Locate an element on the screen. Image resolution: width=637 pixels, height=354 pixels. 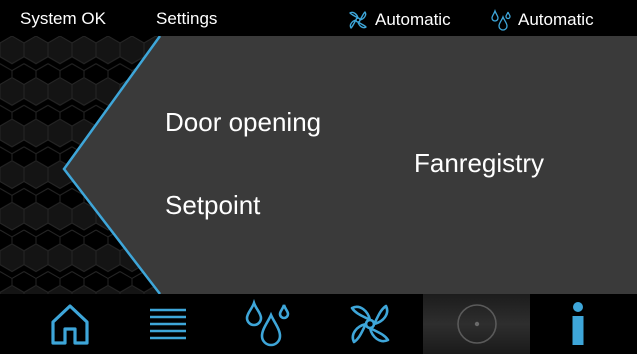
circle-button is located at coordinates (476, 324).